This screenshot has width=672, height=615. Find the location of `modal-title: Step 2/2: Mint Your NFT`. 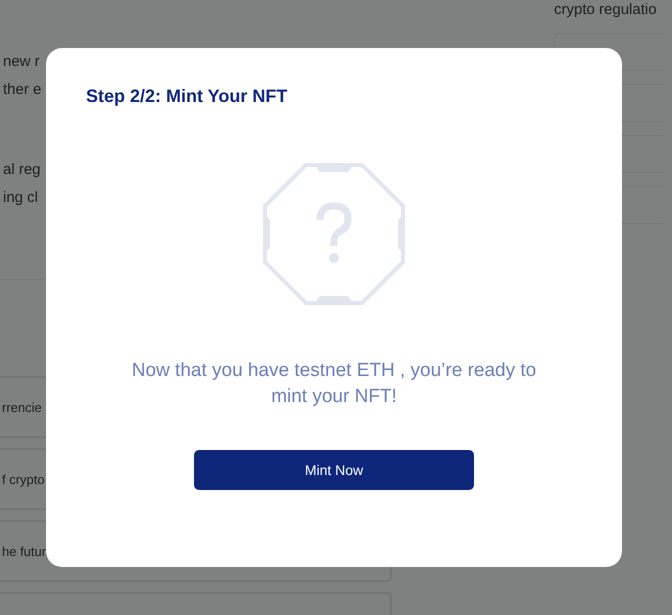

modal-title: Step 2/2: Mint Your NFT is located at coordinates (187, 96).